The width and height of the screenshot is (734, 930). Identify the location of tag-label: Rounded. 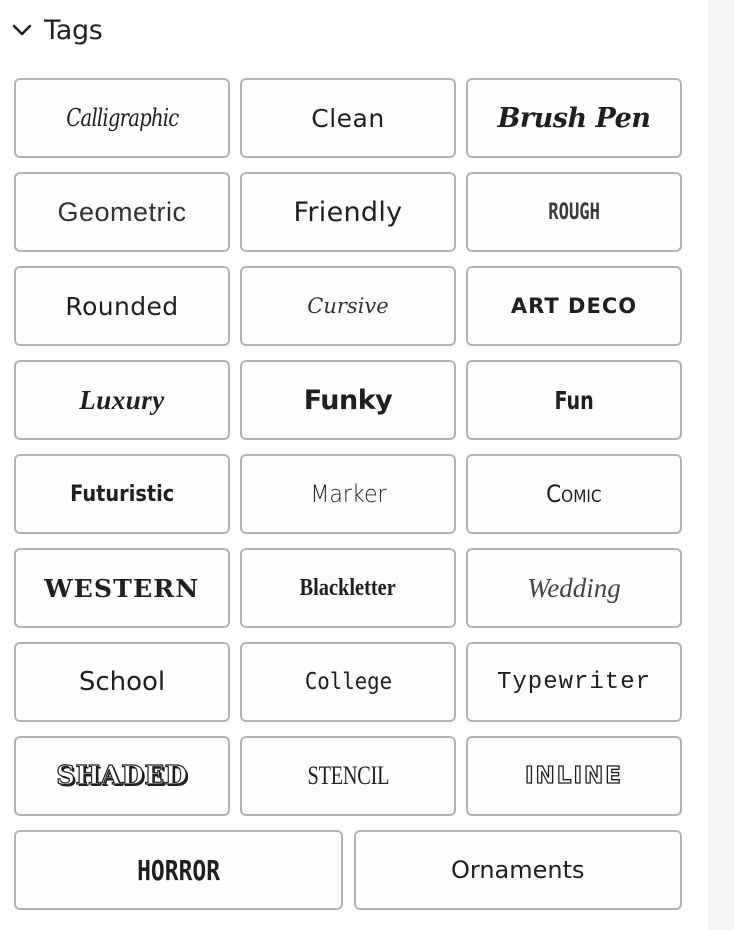
(122, 306).